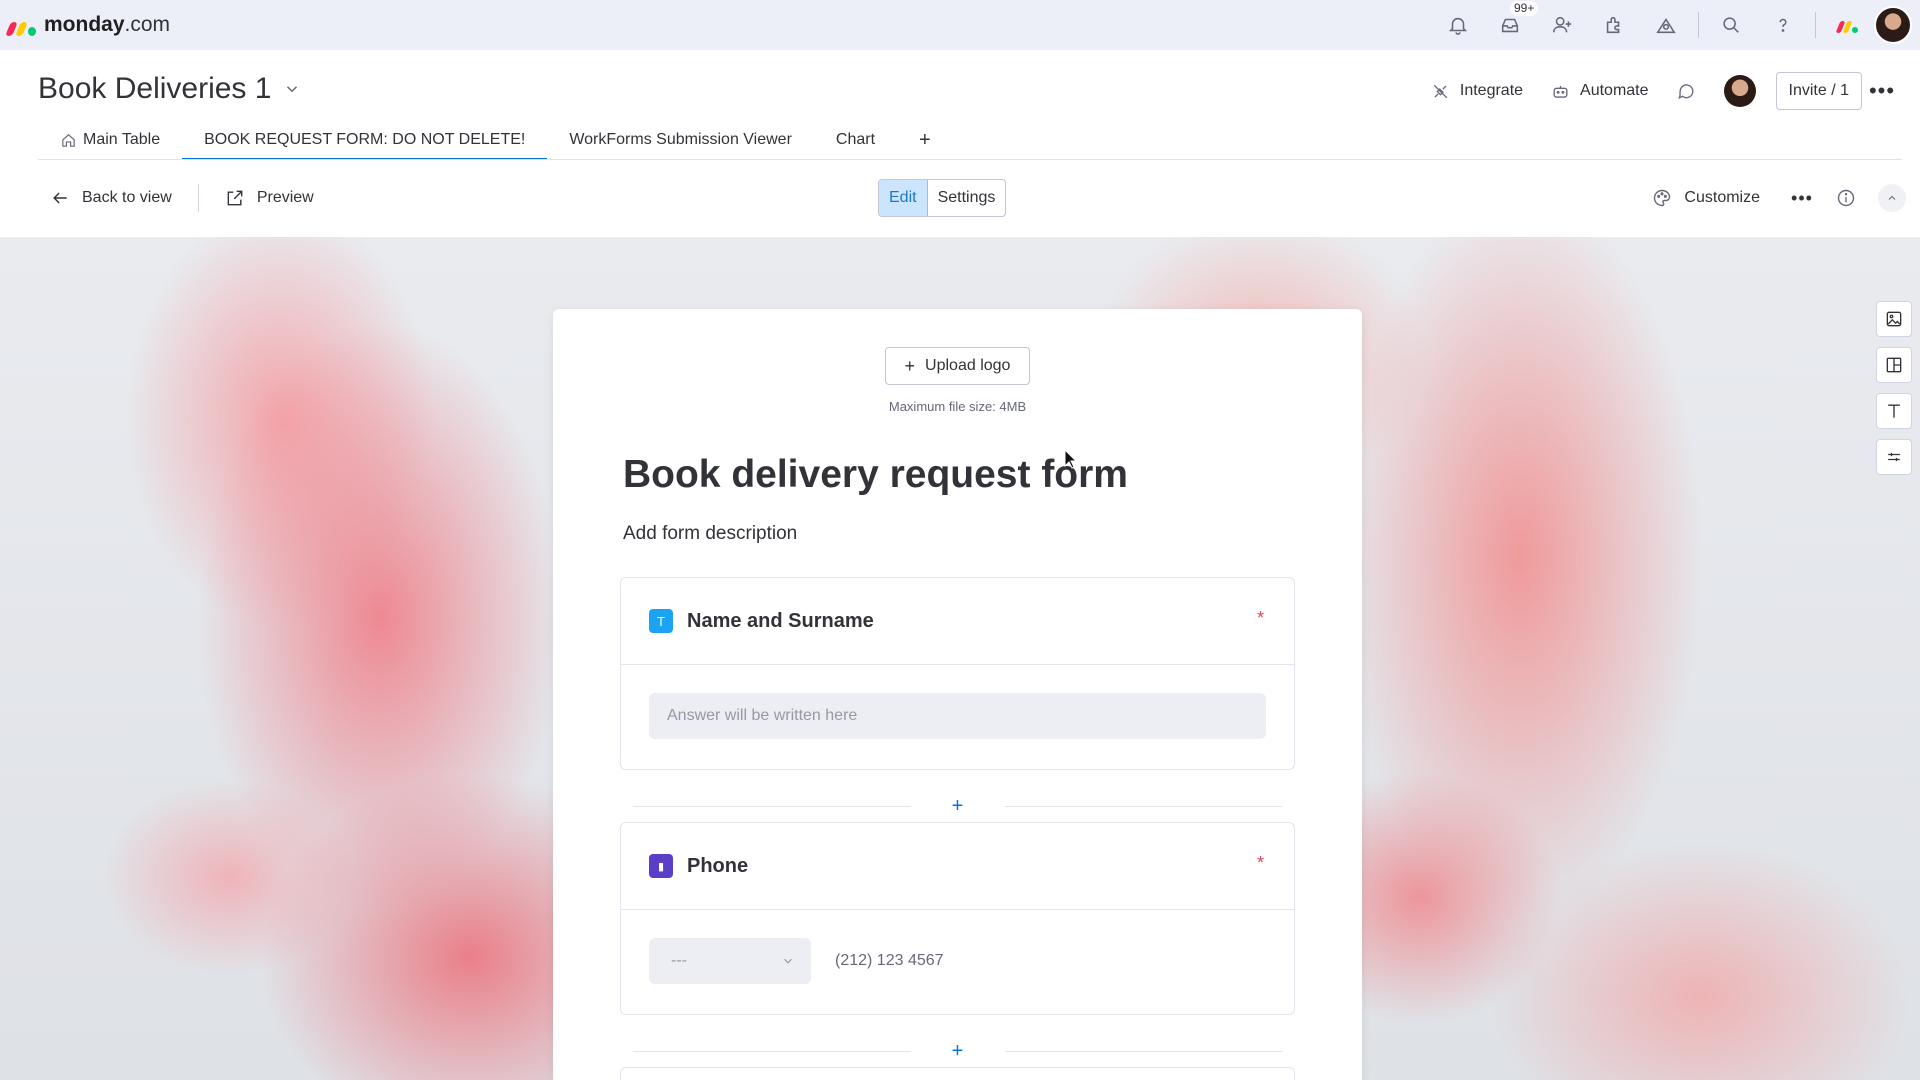 The image size is (1920, 1080). Describe the element at coordinates (1071, 459) in the screenshot. I see `mouse-cursor-icon` at that location.